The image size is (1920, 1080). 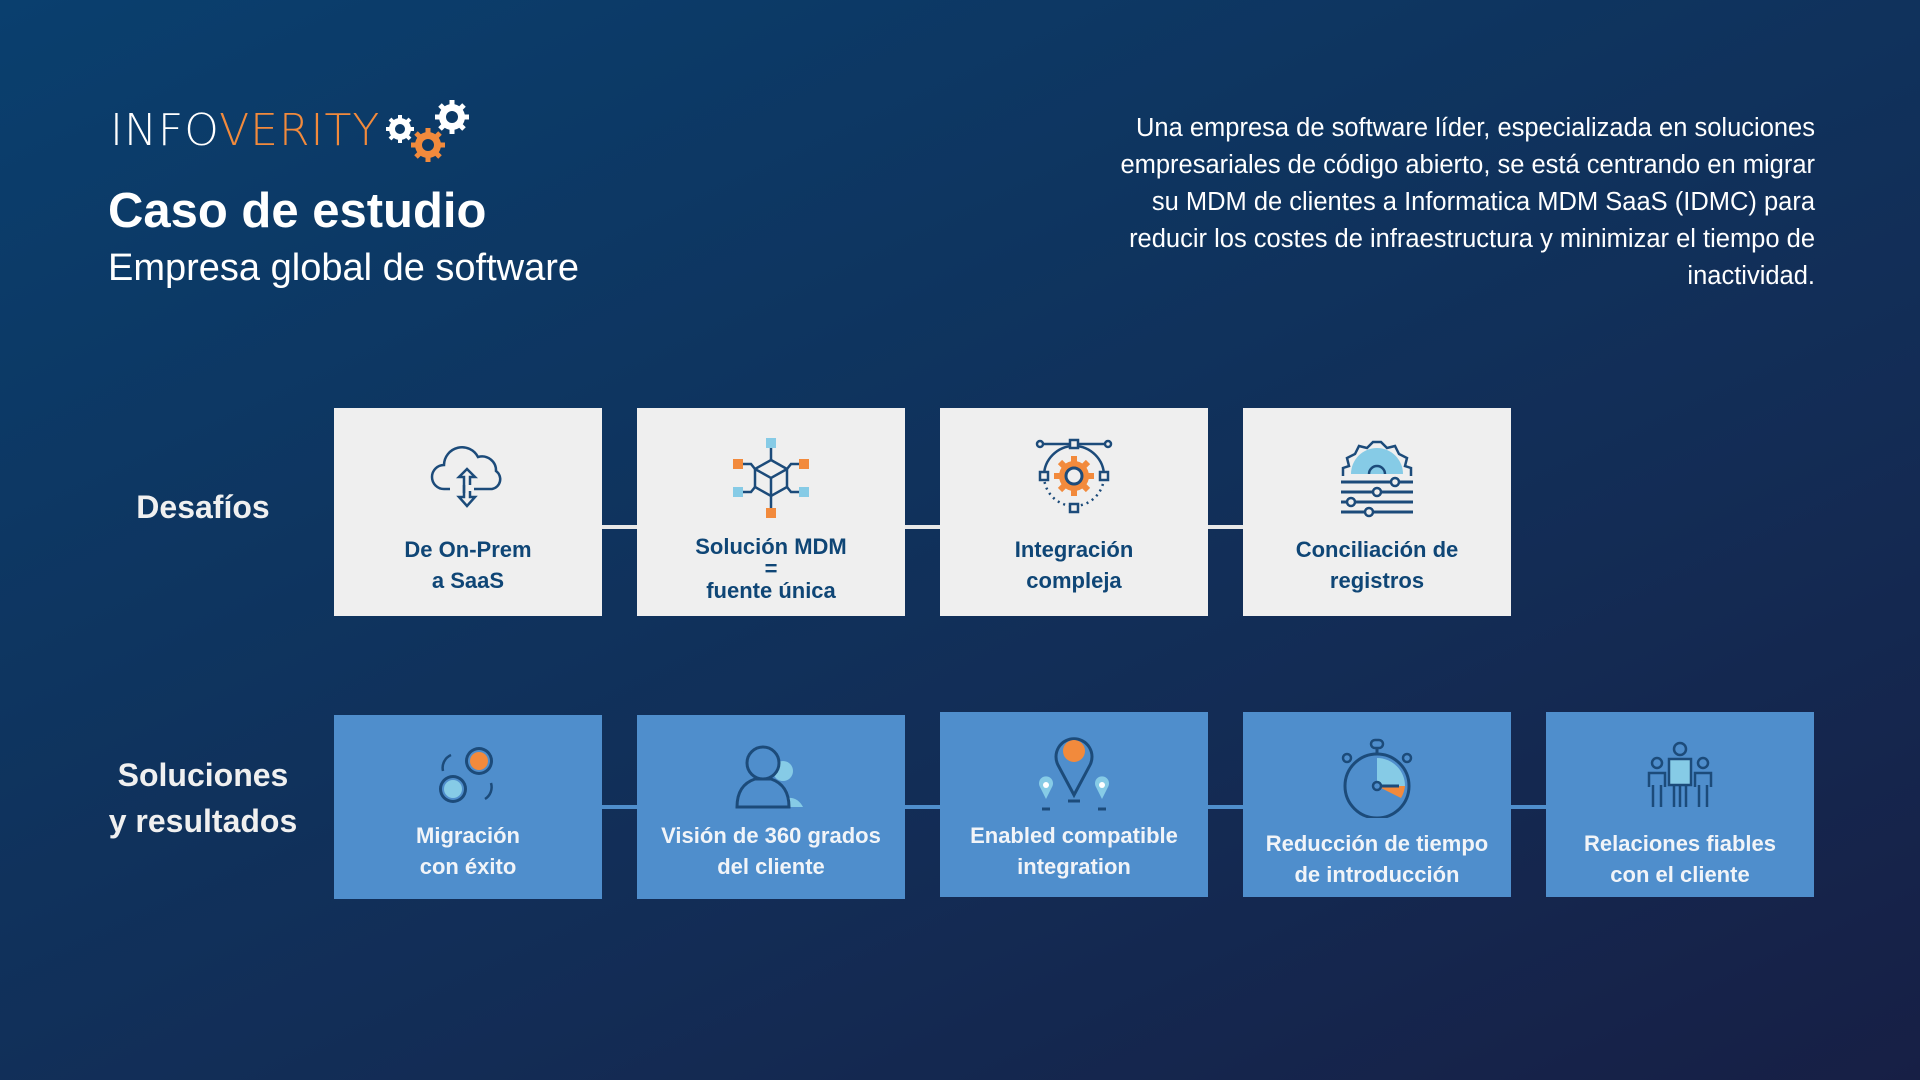 What do you see at coordinates (203, 798) in the screenshot?
I see `solutions-label: Soluciones y resultados` at bounding box center [203, 798].